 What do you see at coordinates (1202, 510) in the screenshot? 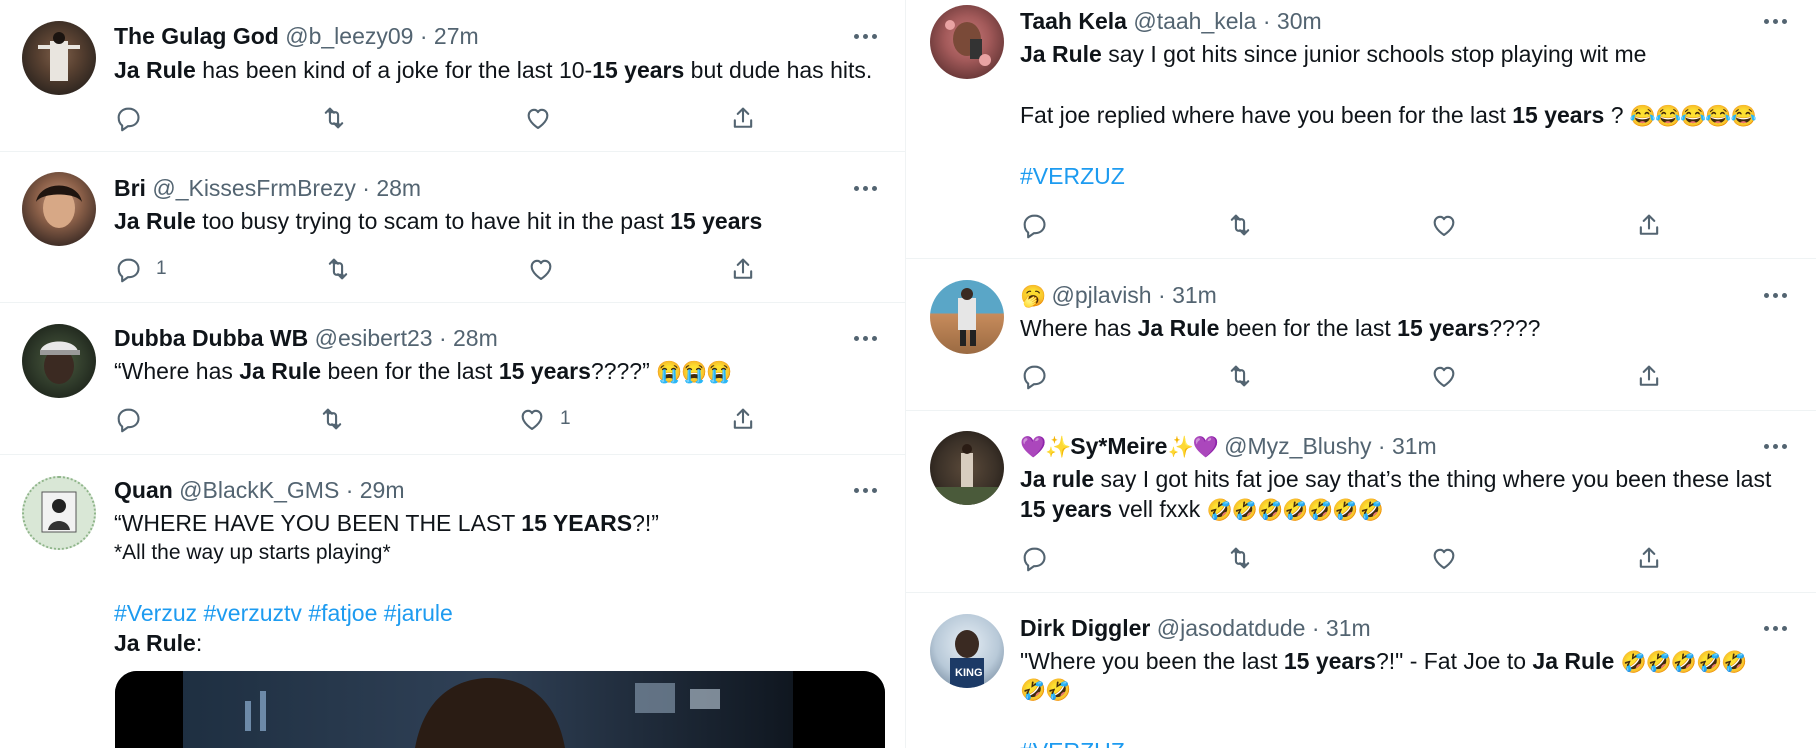
I see `tweet-text-line: 15 years vell fxxk 🤣🤣🤣🤣🤣🤣🤣` at bounding box center [1202, 510].